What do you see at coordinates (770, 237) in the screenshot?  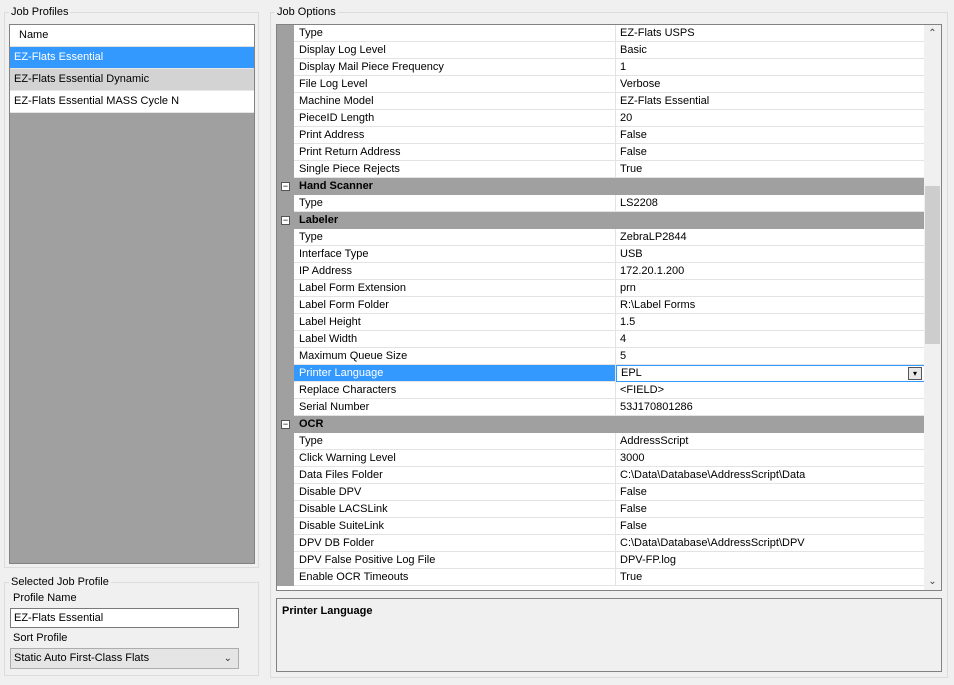 I see `property-value: ZebraLP2844` at bounding box center [770, 237].